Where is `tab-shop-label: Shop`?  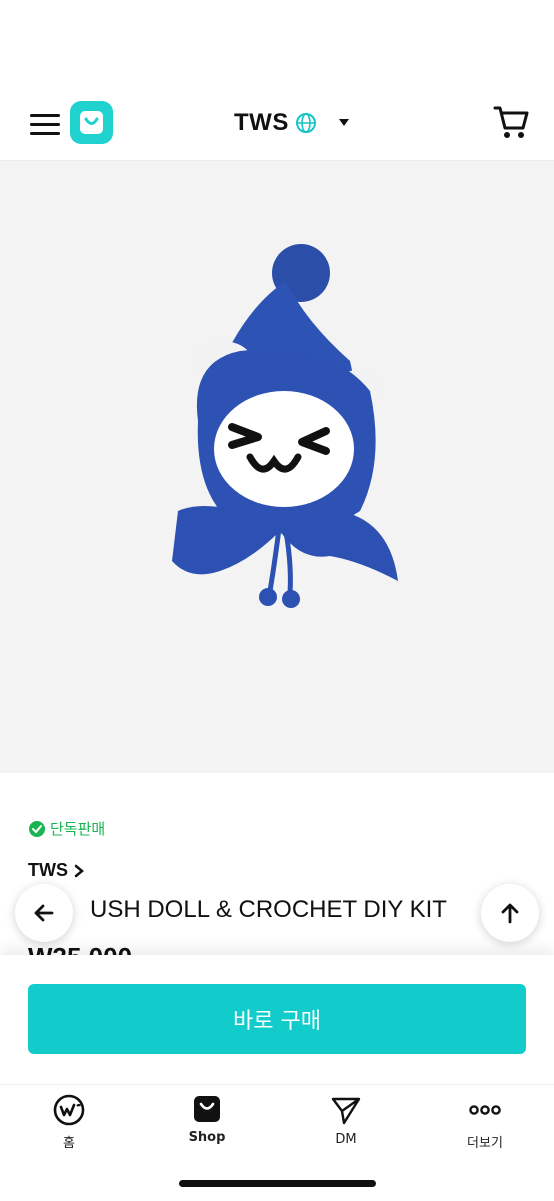 tab-shop-label: Shop is located at coordinates (207, 1137).